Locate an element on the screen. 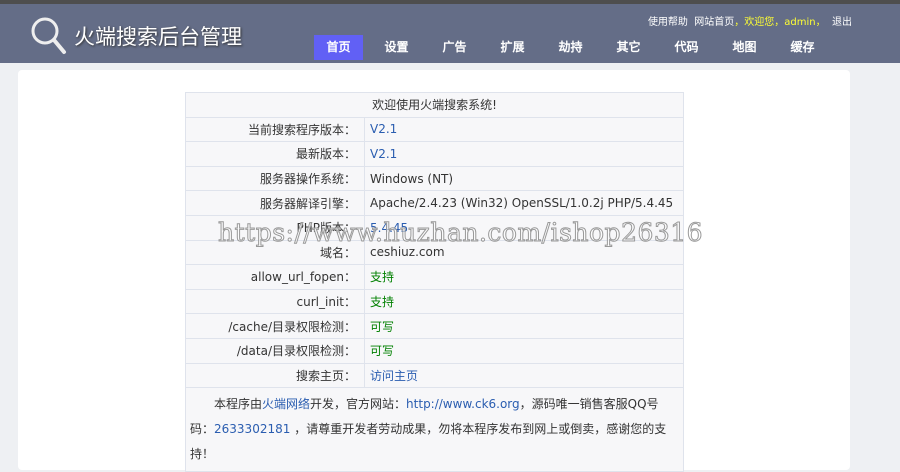 The width and height of the screenshot is (900, 472). footer-text: 开发，官方网站： is located at coordinates (358, 404).